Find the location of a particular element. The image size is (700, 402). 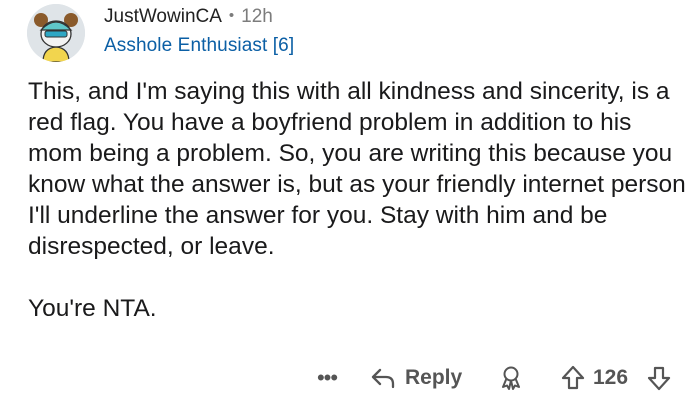

upvote-arrow-icon is located at coordinates (573, 377).